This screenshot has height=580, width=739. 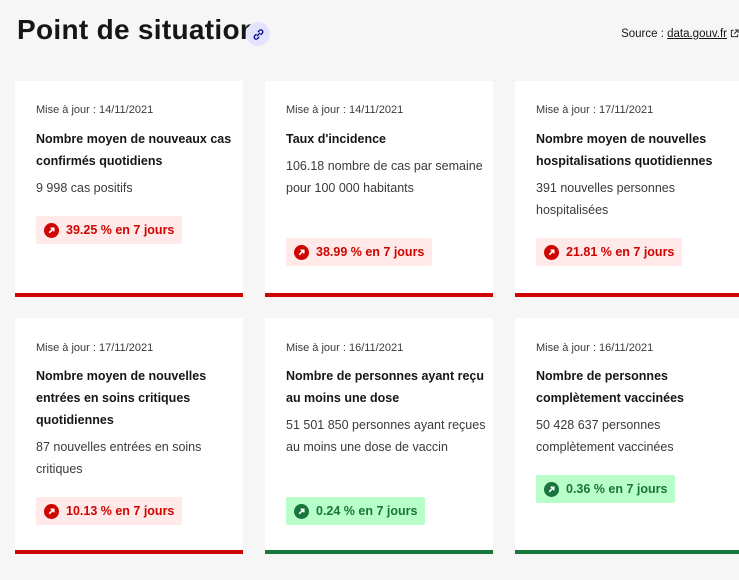 I want to click on trend-badge: 21.81 % en 7 jours, so click(x=609, y=252).